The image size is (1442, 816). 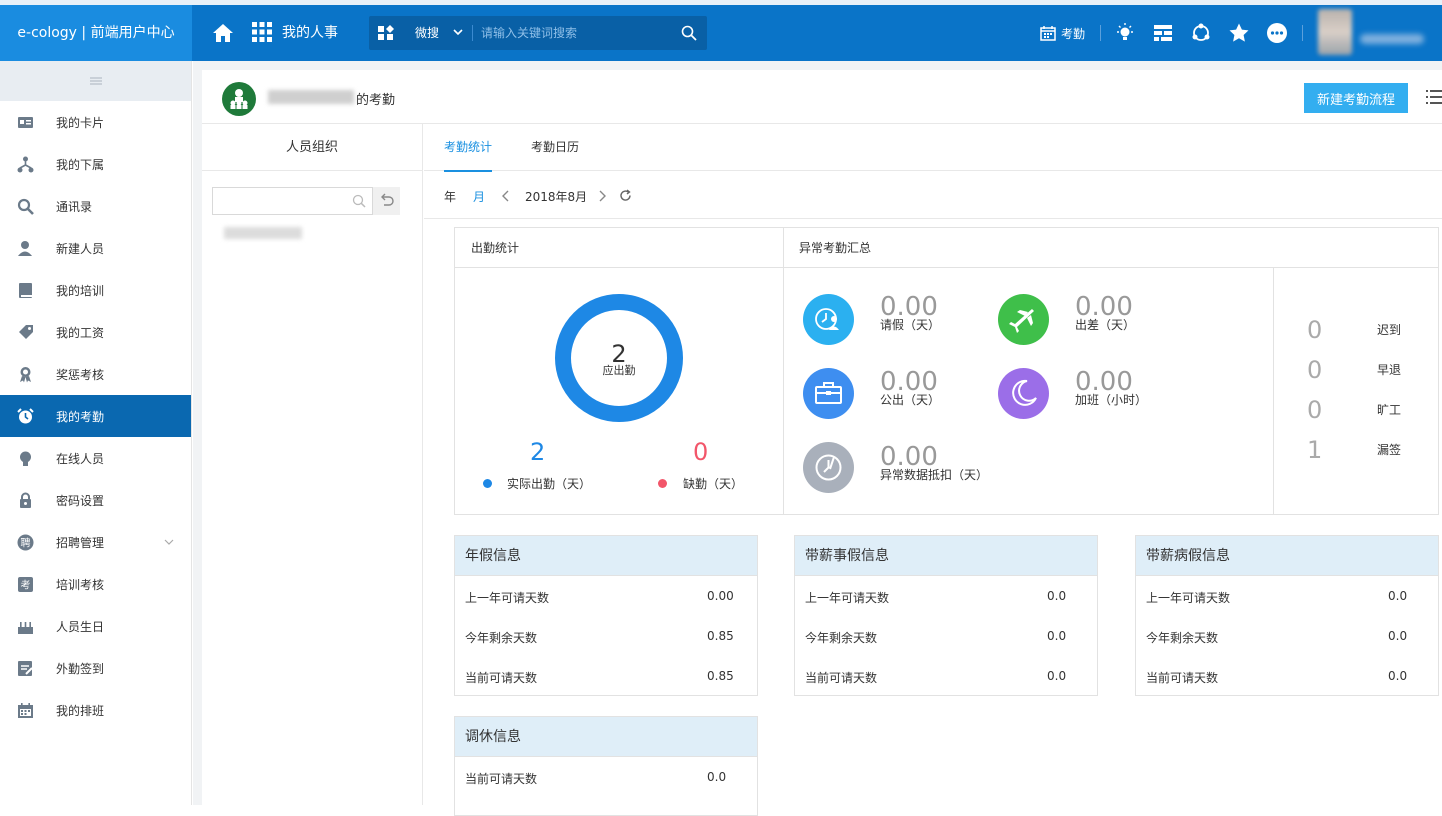 I want to click on search-input, so click(x=576, y=33).